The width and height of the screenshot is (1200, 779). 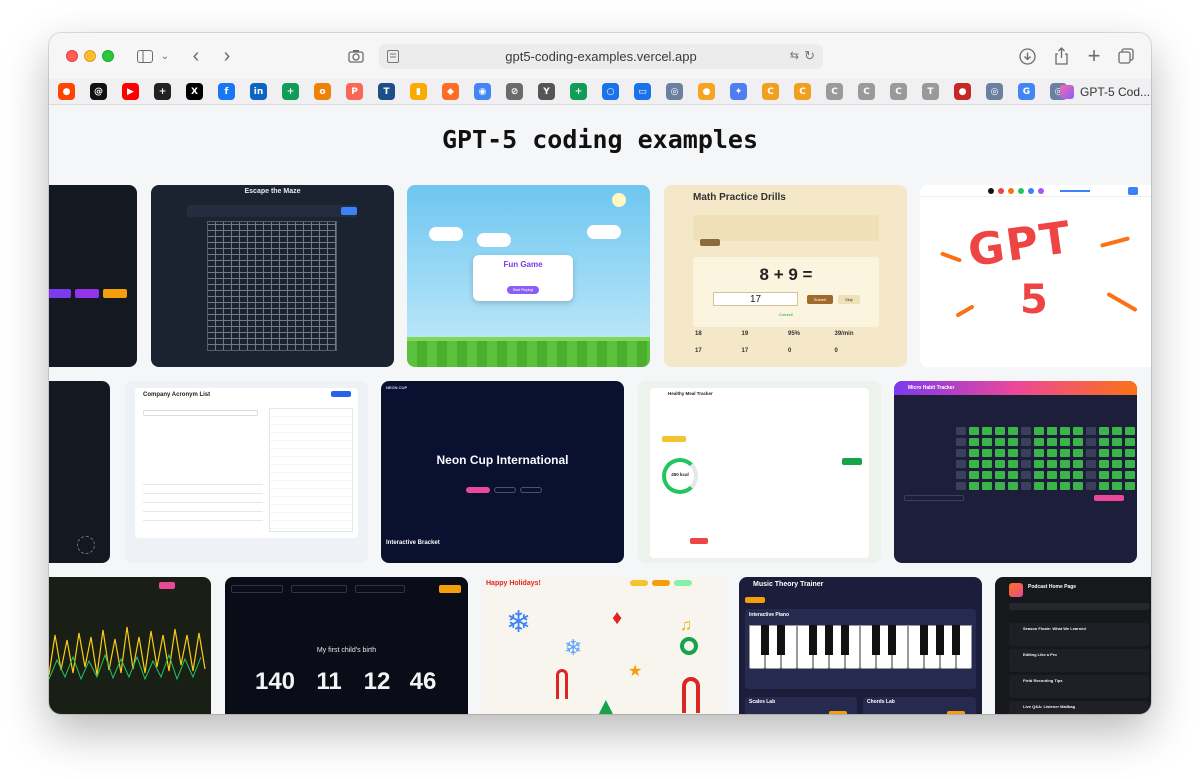 What do you see at coordinates (98, 91) in the screenshot?
I see `threads-icon: @` at bounding box center [98, 91].